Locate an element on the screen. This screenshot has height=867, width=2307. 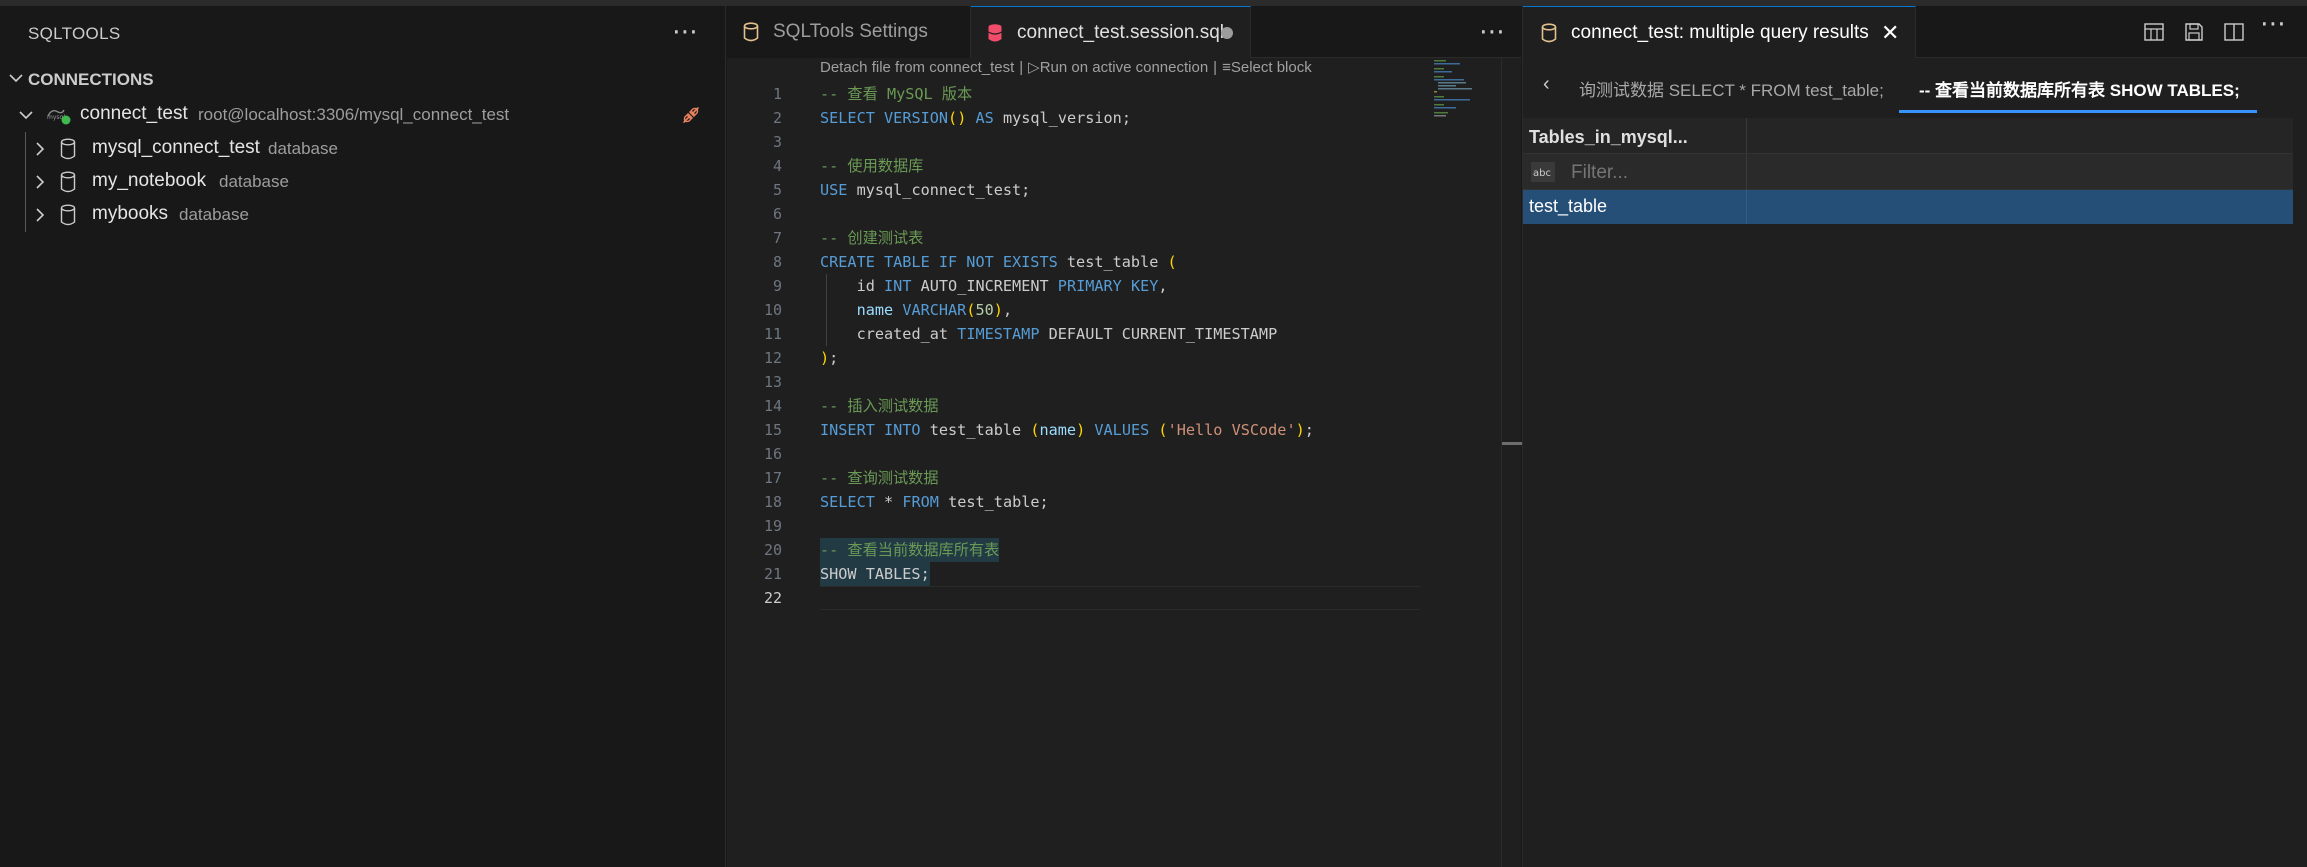
code-line: 12); is located at coordinates (1077, 358).